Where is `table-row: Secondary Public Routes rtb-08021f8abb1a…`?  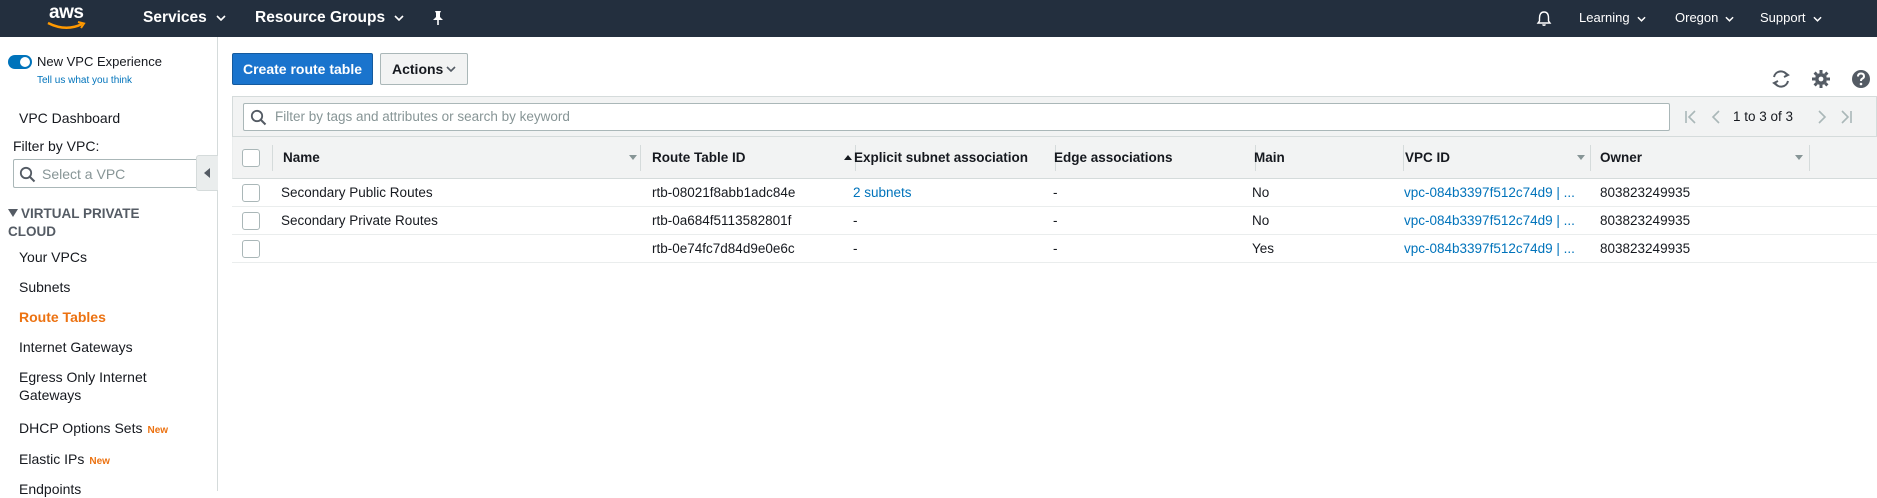 table-row: Secondary Public Routes rtb-08021f8abb1a… is located at coordinates (1054, 193).